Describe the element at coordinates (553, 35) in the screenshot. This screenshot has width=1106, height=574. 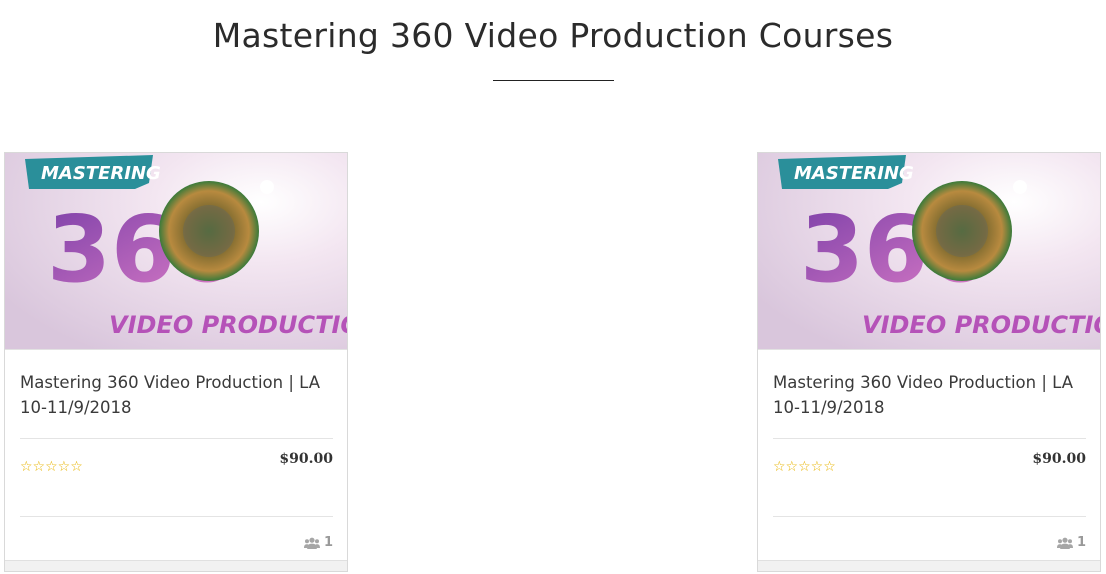
I see `section-title: Mastering 360 Video Production Courses` at that location.